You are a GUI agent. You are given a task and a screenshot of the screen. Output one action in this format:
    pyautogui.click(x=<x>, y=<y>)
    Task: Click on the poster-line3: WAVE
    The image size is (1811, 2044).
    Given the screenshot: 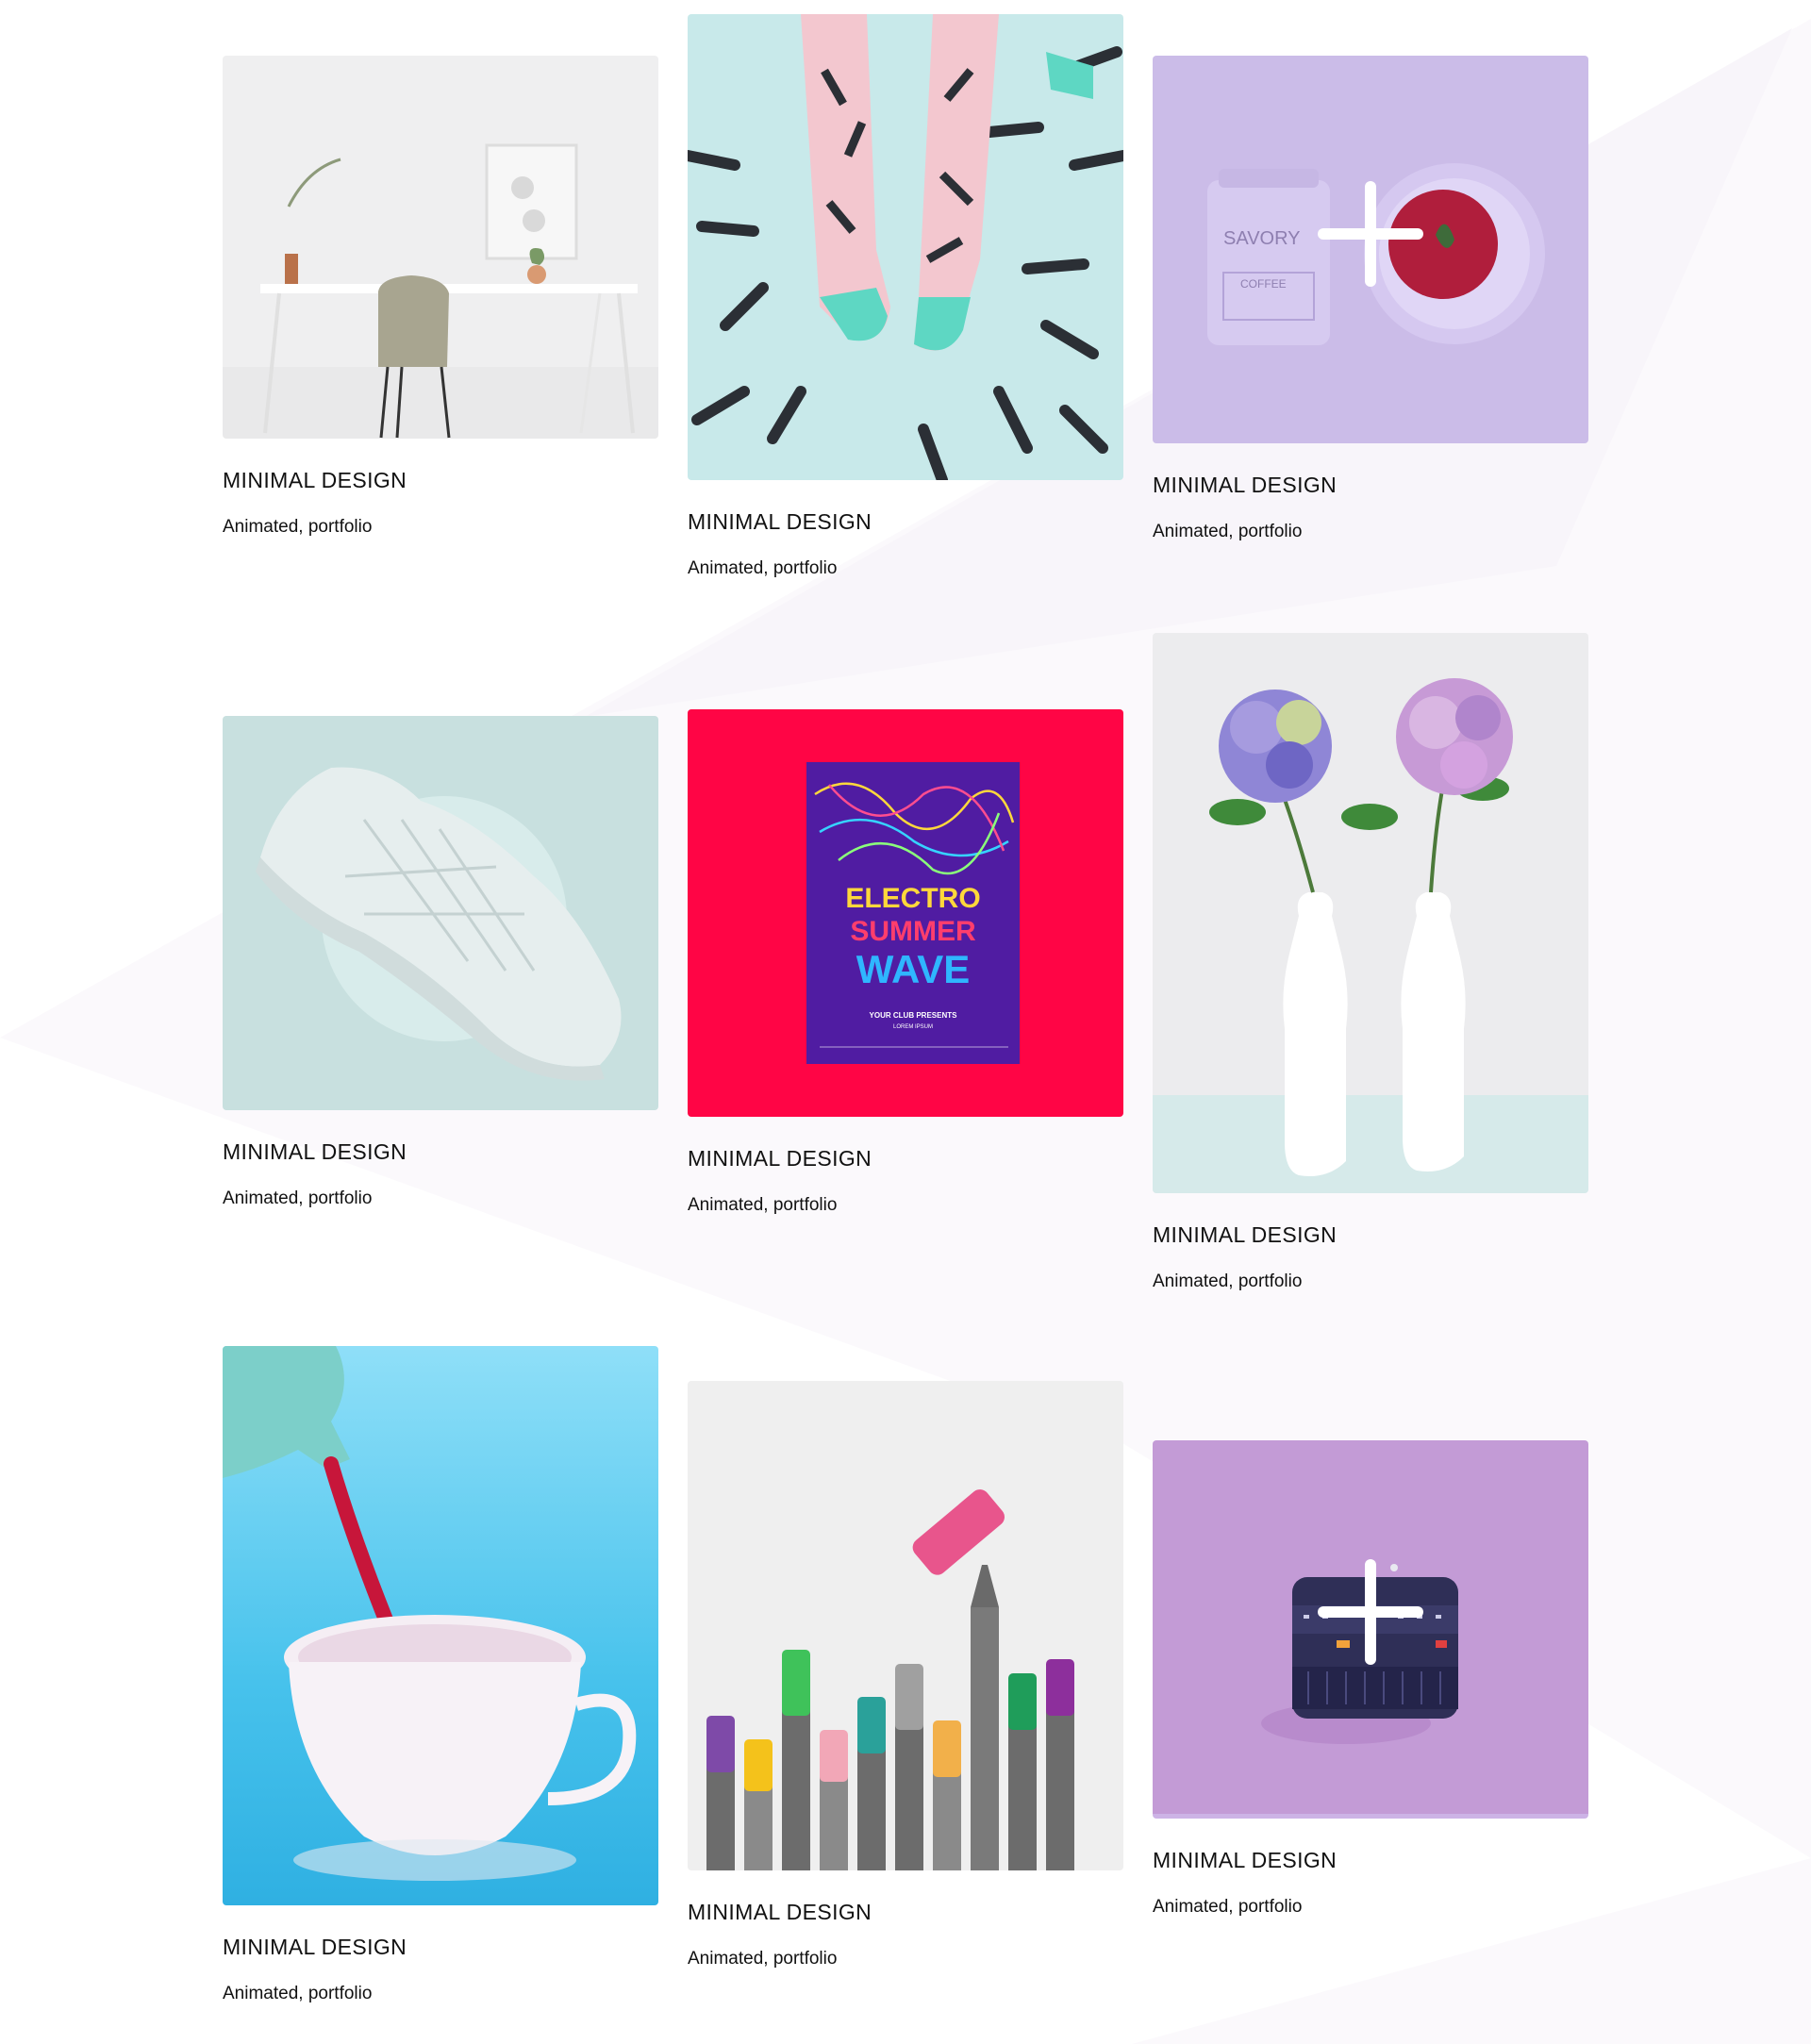 What is the action you would take?
    pyautogui.click(x=913, y=969)
    